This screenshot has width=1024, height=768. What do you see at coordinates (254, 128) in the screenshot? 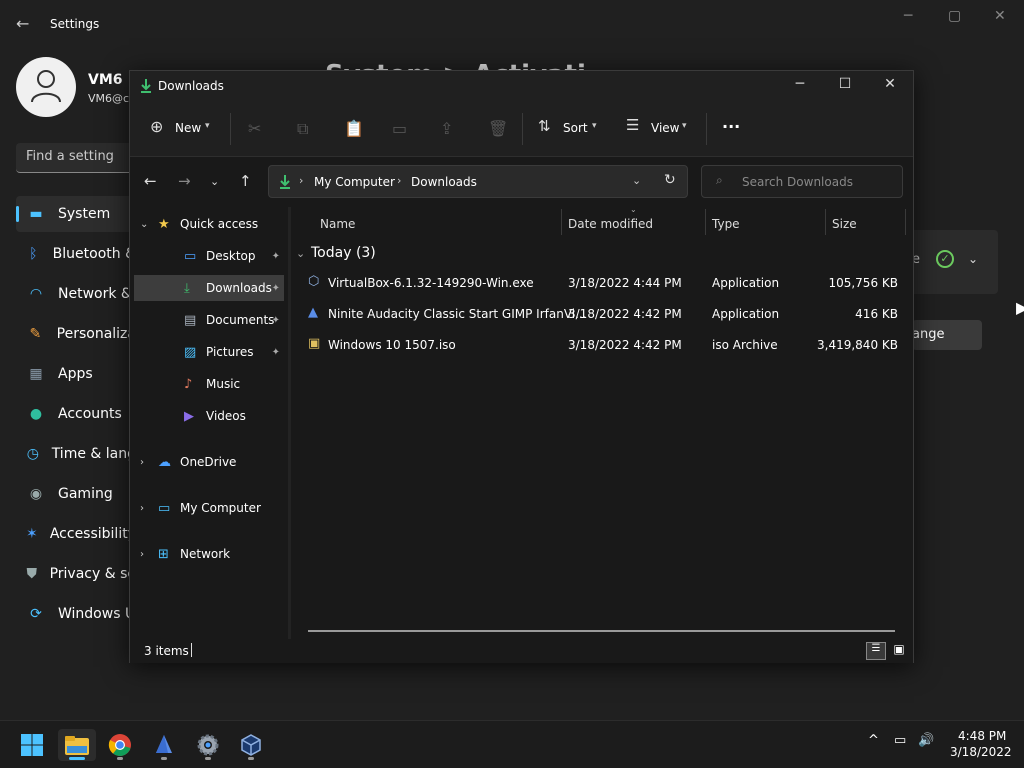
I see `cut-icon: ✂` at bounding box center [254, 128].